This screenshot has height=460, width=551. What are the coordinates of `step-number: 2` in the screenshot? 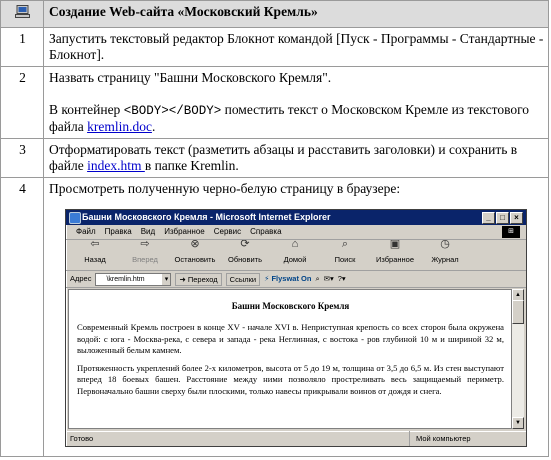 It's located at (22, 102).